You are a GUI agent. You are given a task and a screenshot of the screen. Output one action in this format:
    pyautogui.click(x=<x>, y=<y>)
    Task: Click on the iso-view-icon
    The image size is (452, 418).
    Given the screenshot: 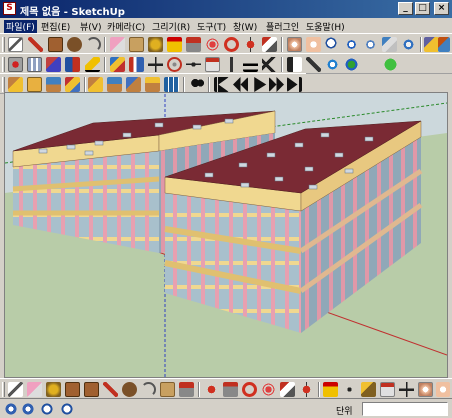 What is the action you would take?
    pyautogui.click(x=15, y=84)
    